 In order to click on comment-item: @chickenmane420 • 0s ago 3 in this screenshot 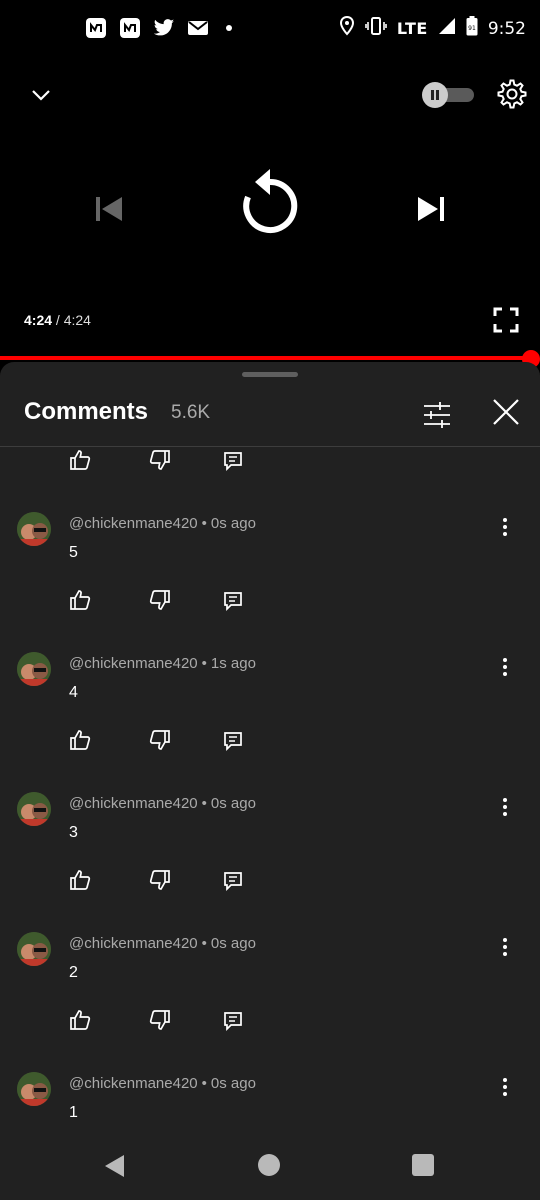, I will do `click(270, 852)`.